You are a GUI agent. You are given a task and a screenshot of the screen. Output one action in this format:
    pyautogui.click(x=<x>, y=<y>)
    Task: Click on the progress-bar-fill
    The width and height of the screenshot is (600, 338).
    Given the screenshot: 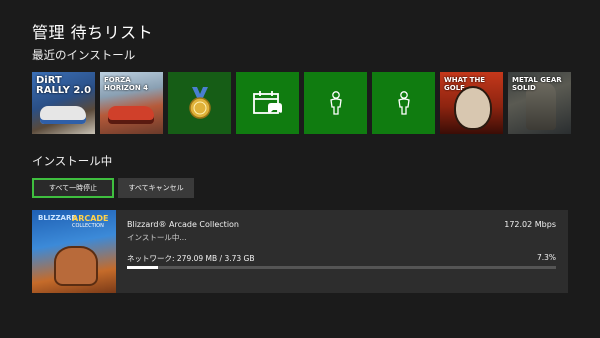 What is the action you would take?
    pyautogui.click(x=143, y=267)
    